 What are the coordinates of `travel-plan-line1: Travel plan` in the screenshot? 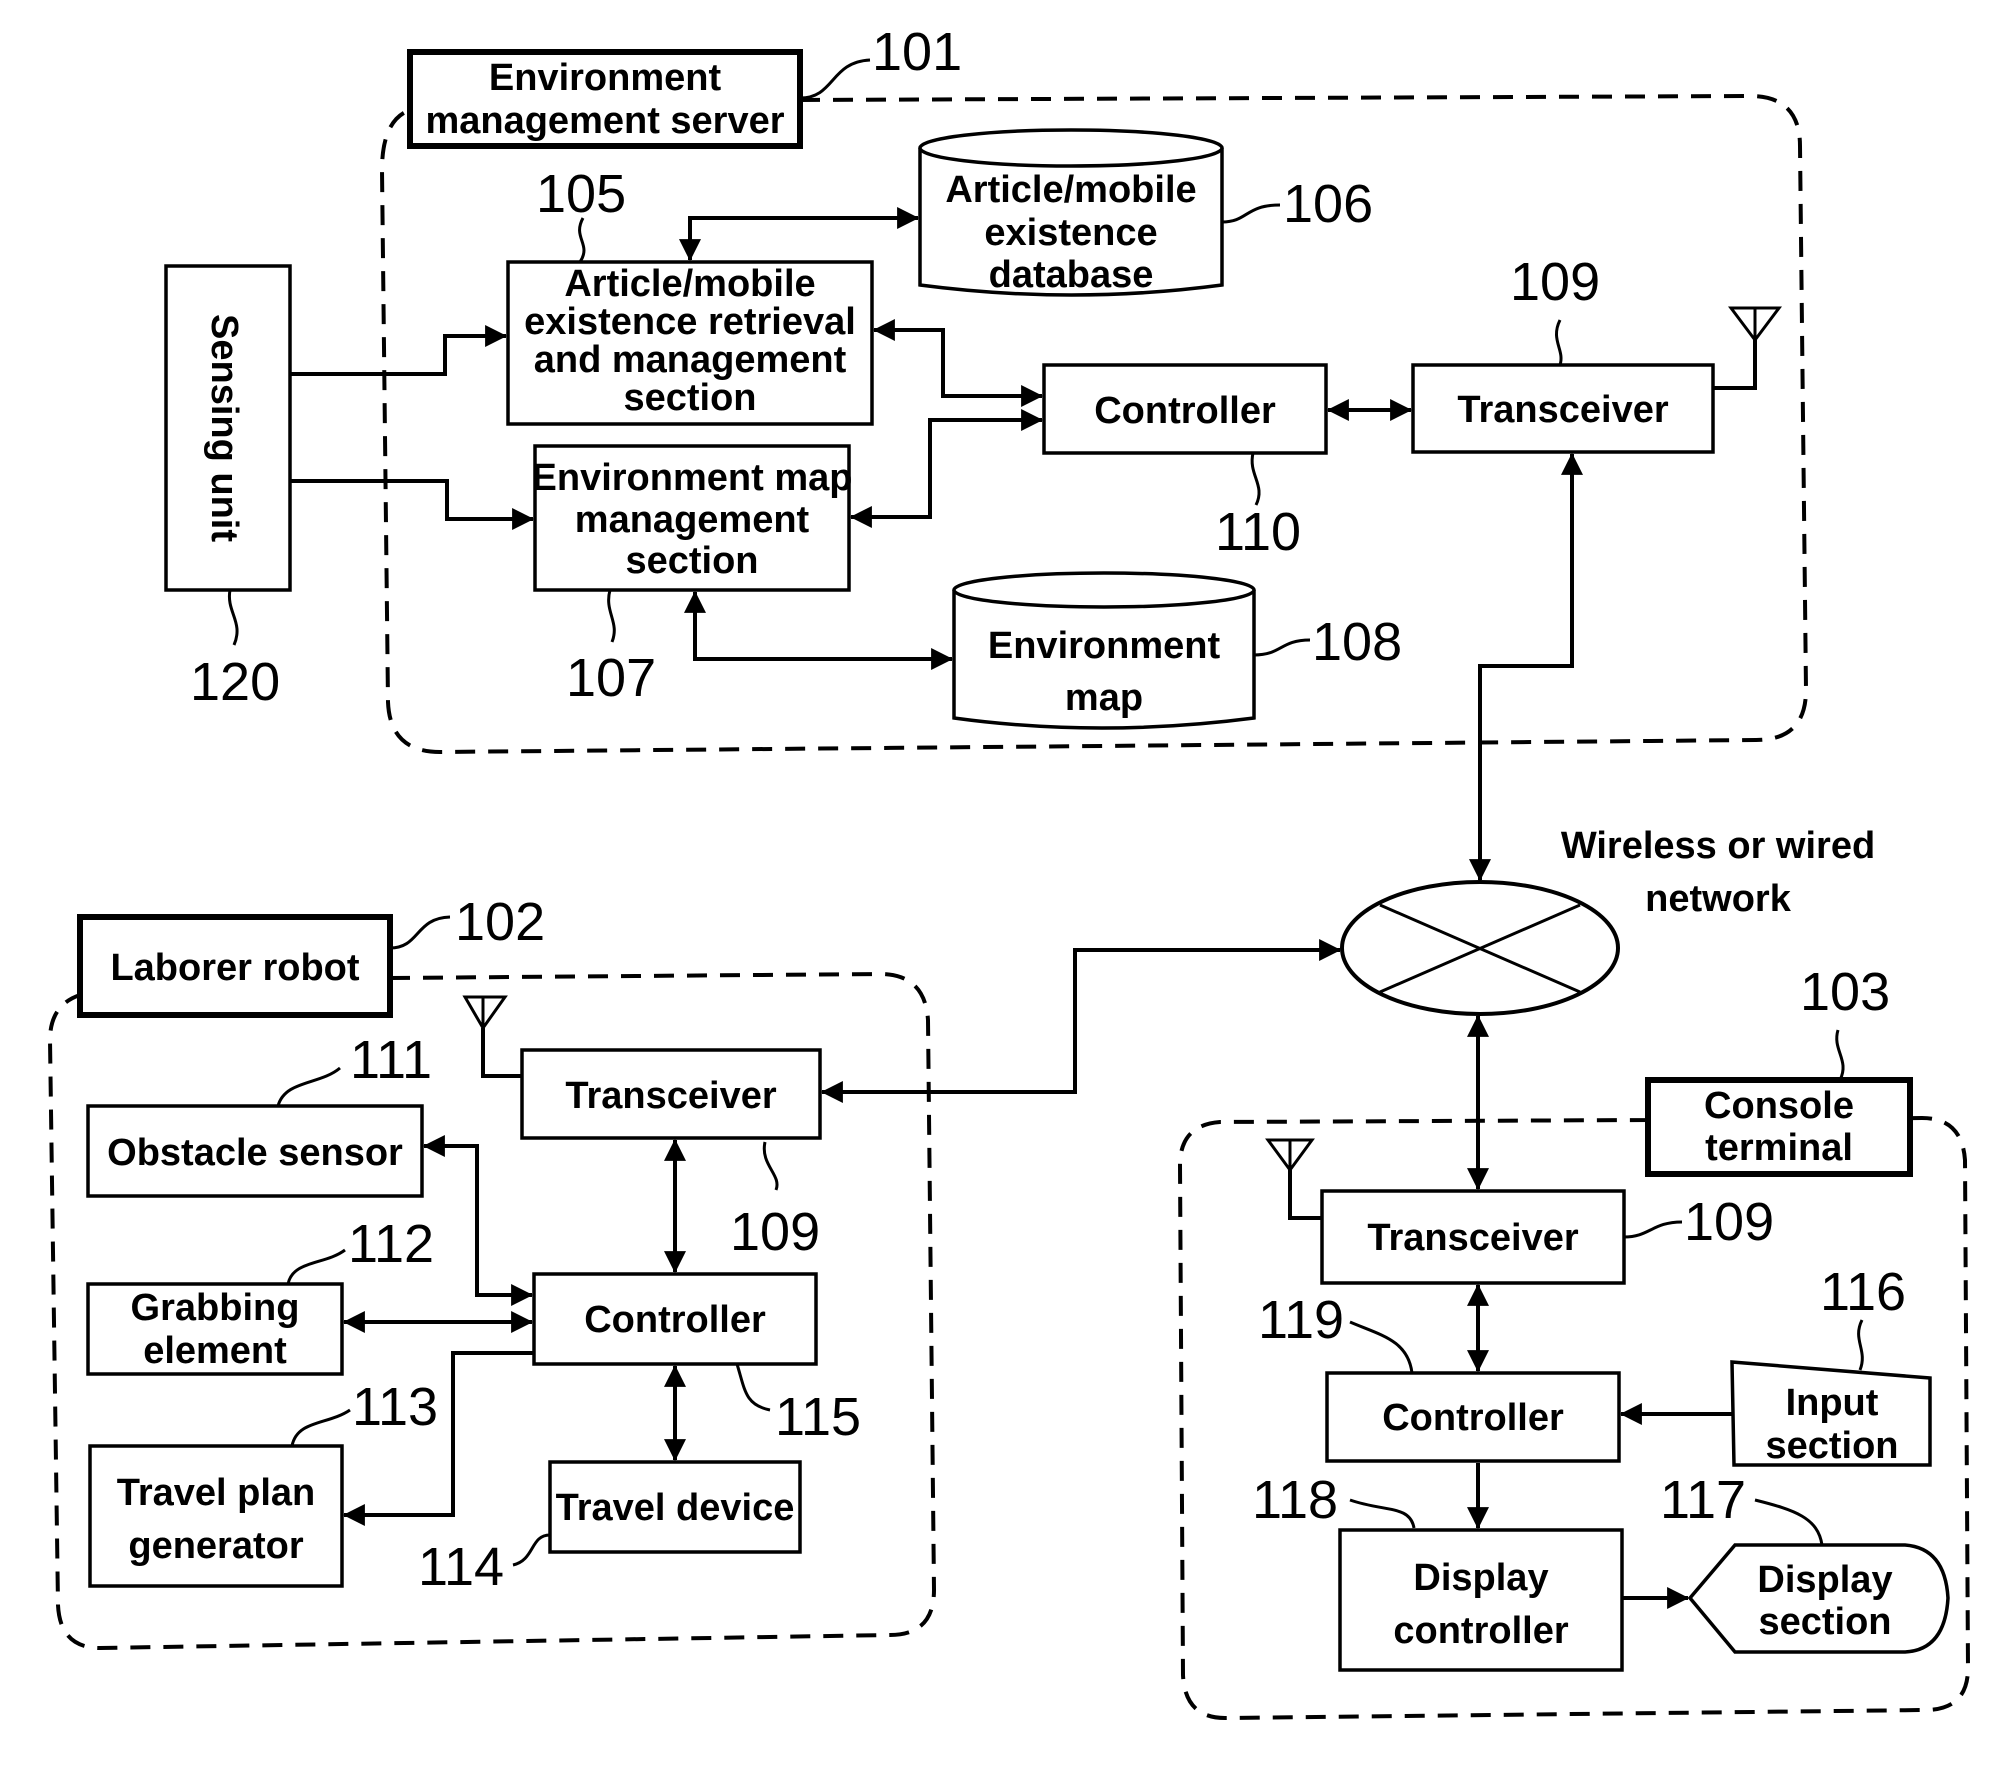 It's located at (216, 1493).